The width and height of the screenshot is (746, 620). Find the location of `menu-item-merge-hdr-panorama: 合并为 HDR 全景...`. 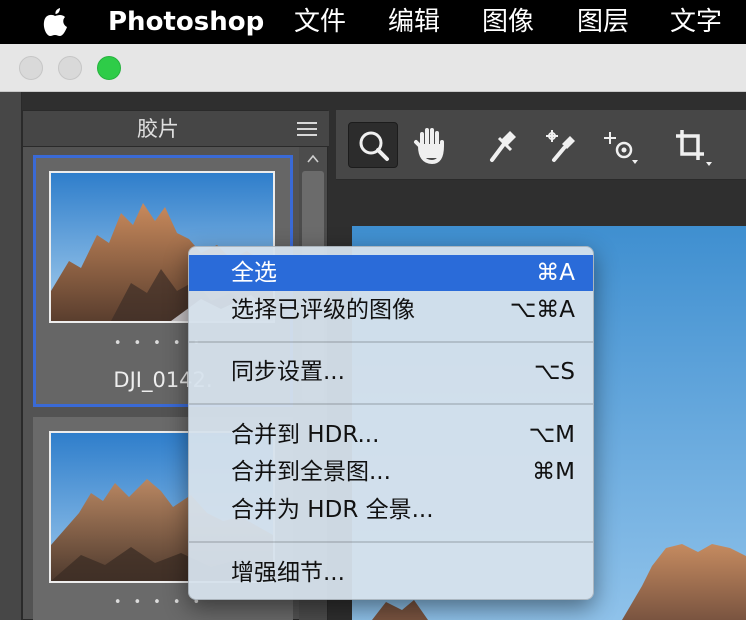

menu-item-merge-hdr-panorama: 合并为 HDR 全景... is located at coordinates (391, 510).